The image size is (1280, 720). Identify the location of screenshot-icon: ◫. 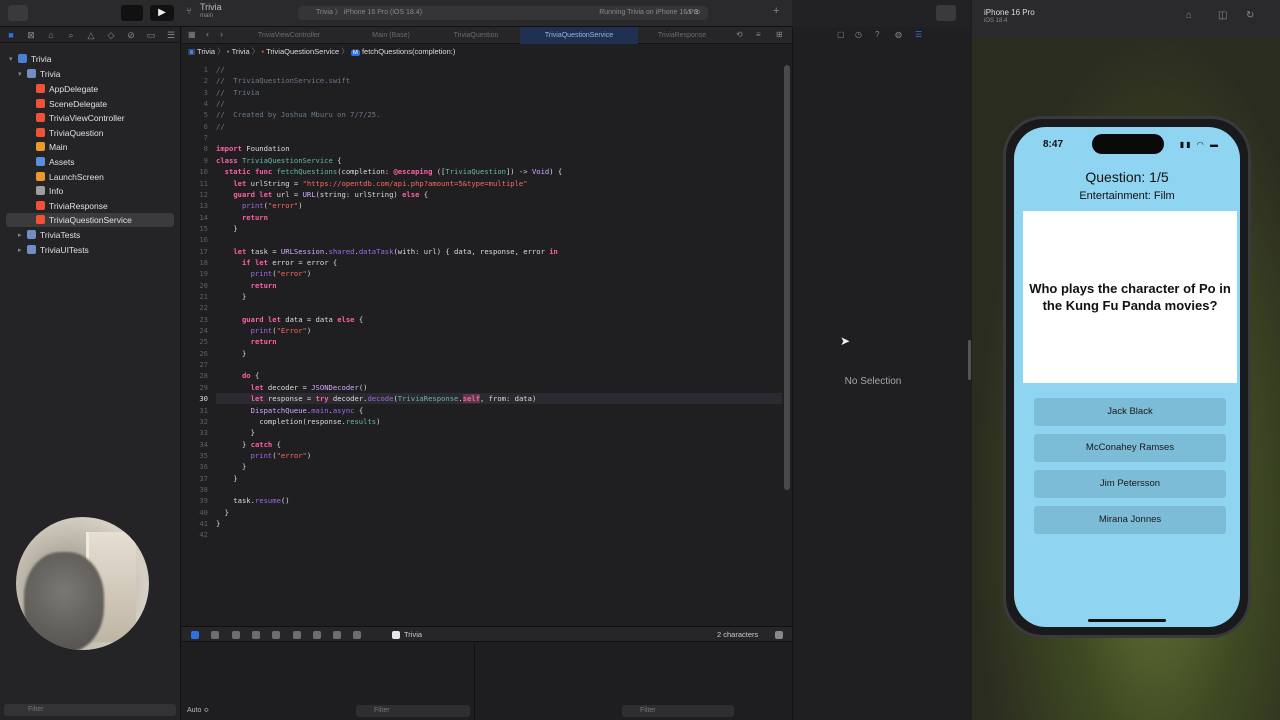
(1222, 15).